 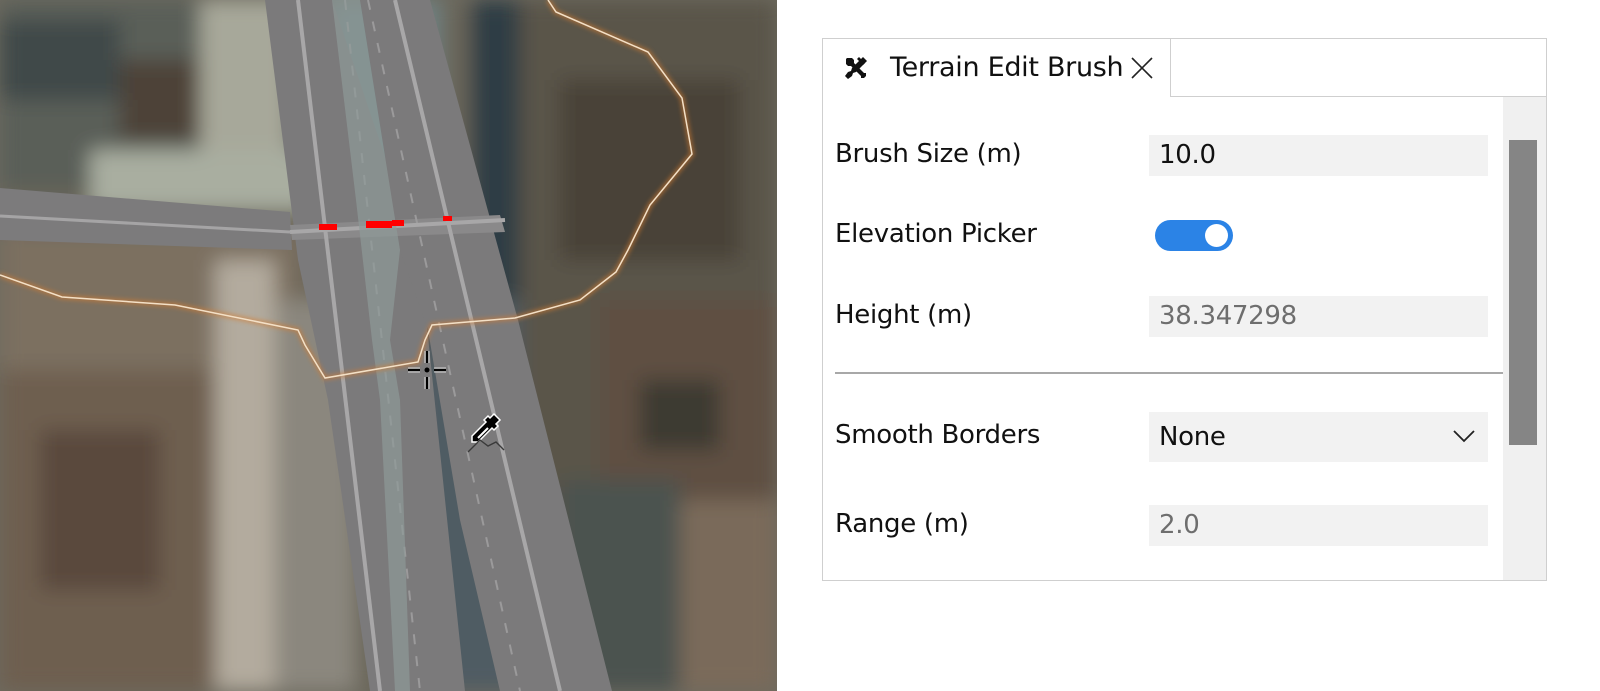 What do you see at coordinates (903, 315) in the screenshot?
I see `height-label: Height (m)` at bounding box center [903, 315].